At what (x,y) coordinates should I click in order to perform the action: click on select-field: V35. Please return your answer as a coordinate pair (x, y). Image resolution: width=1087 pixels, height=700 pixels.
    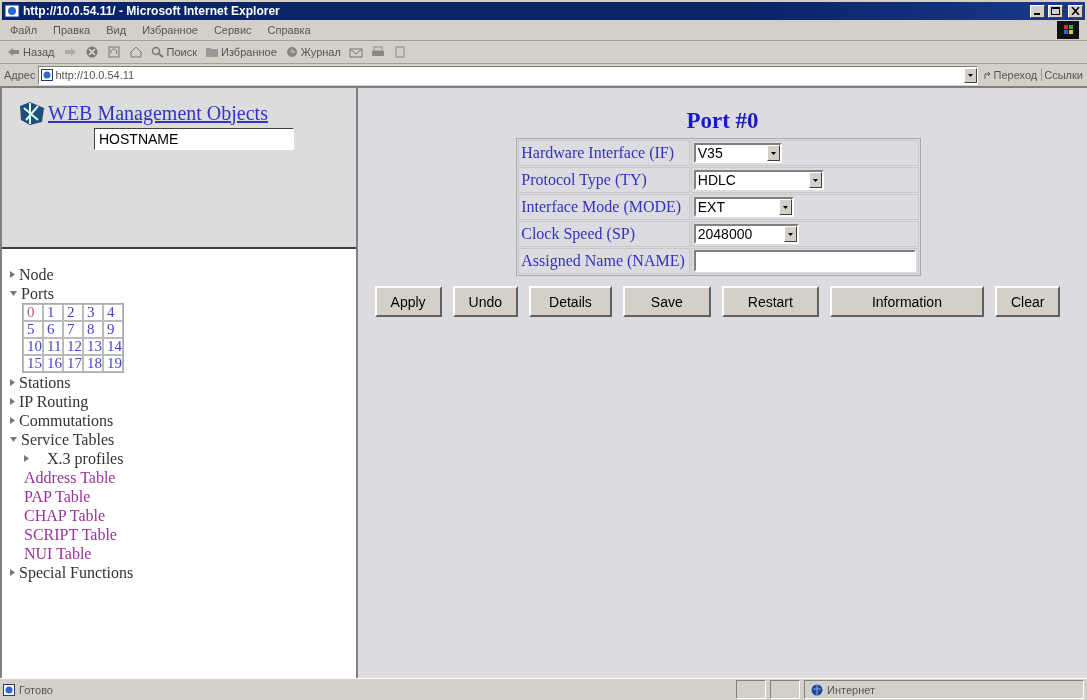
    Looking at the image, I should click on (737, 153).